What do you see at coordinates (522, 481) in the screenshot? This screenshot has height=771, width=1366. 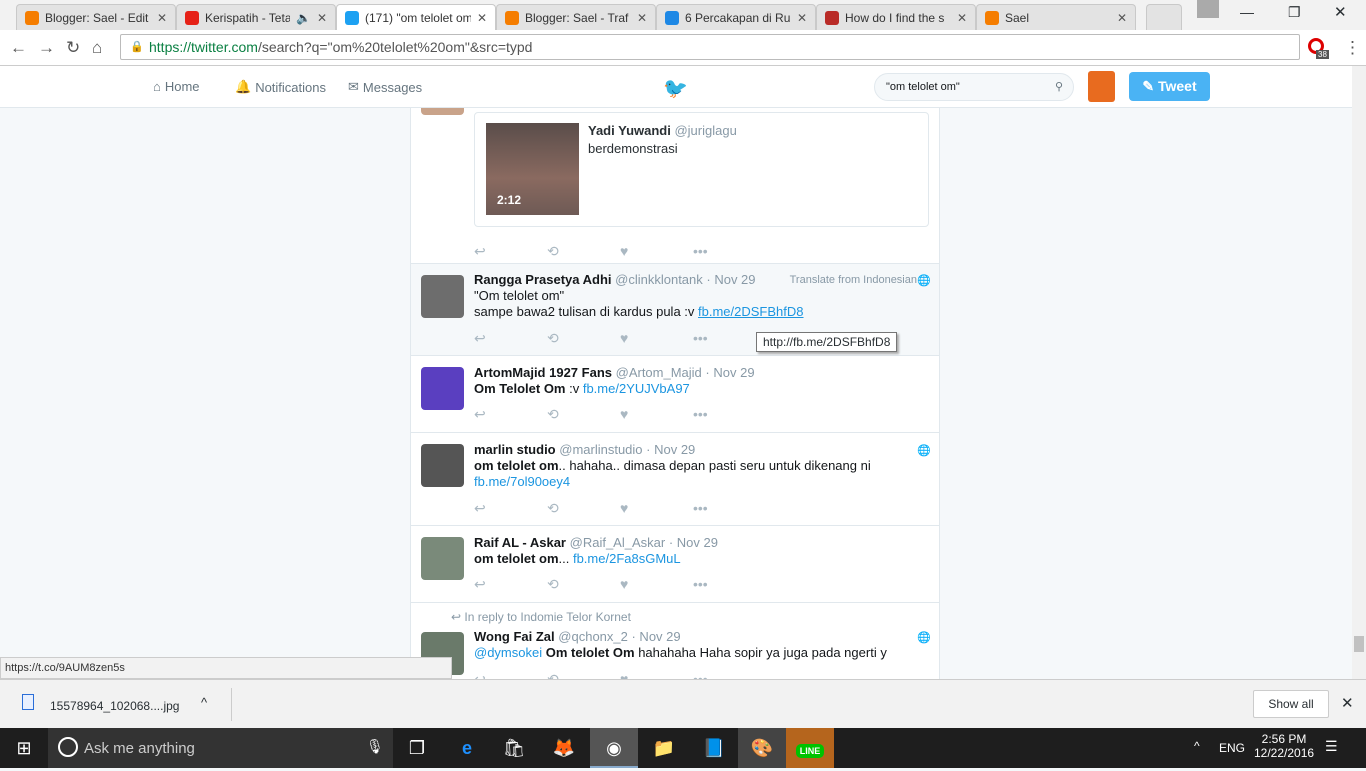 I see `tweet-link: fb.me/7ol90oey4` at bounding box center [522, 481].